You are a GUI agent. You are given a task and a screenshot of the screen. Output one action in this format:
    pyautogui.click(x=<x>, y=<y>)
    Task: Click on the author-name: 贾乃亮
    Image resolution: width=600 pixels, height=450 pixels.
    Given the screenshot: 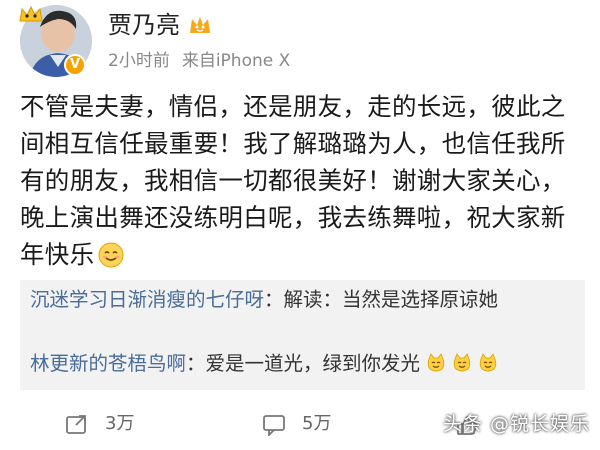 What is the action you would take?
    pyautogui.click(x=144, y=25)
    